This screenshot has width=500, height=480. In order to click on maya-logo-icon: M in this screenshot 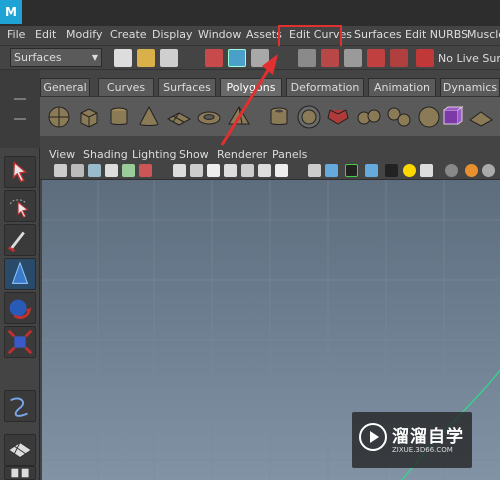, I will do `click(11, 12)`.